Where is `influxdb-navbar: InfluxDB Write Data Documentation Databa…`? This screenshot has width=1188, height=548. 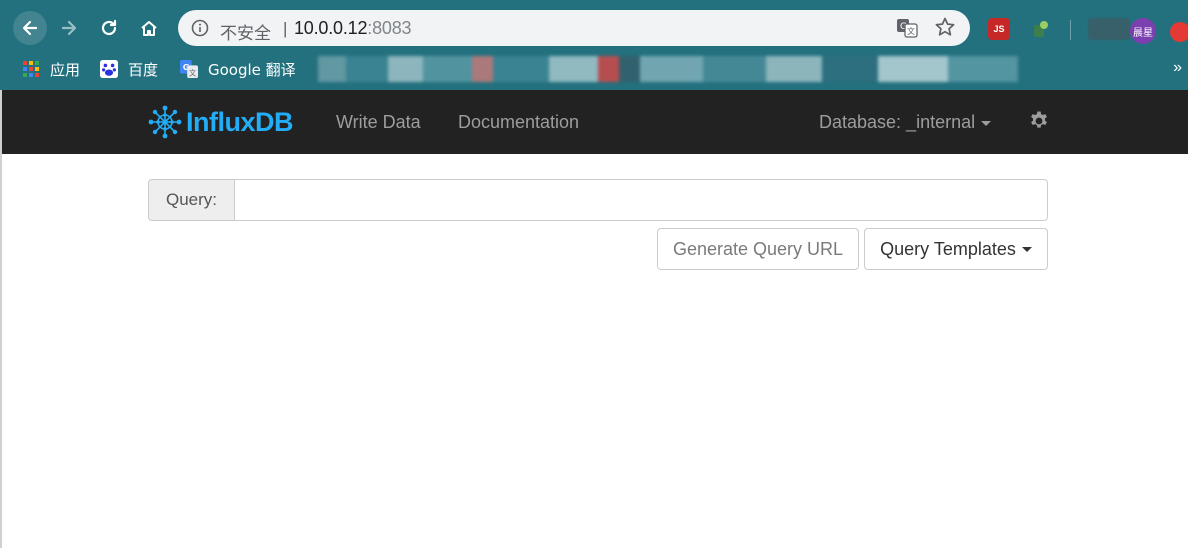
influxdb-navbar: InfluxDB Write Data Documentation Databa… is located at coordinates (595, 122).